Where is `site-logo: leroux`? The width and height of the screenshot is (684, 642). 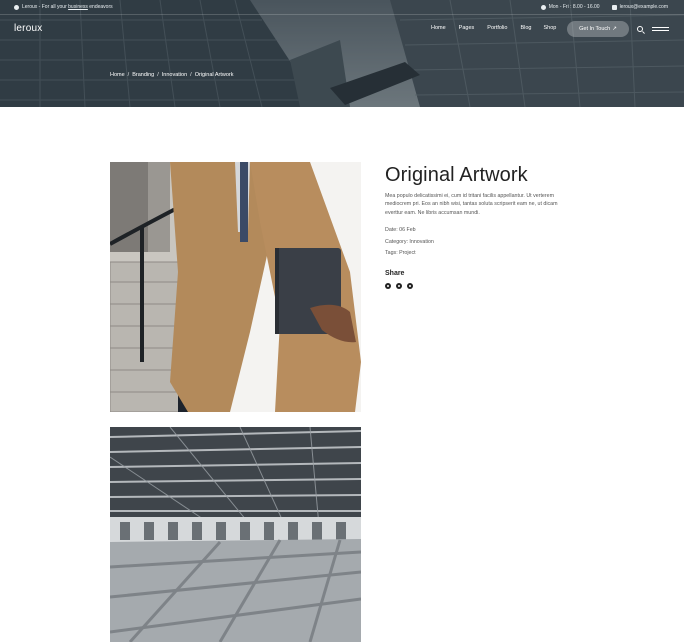 site-logo: leroux is located at coordinates (28, 28).